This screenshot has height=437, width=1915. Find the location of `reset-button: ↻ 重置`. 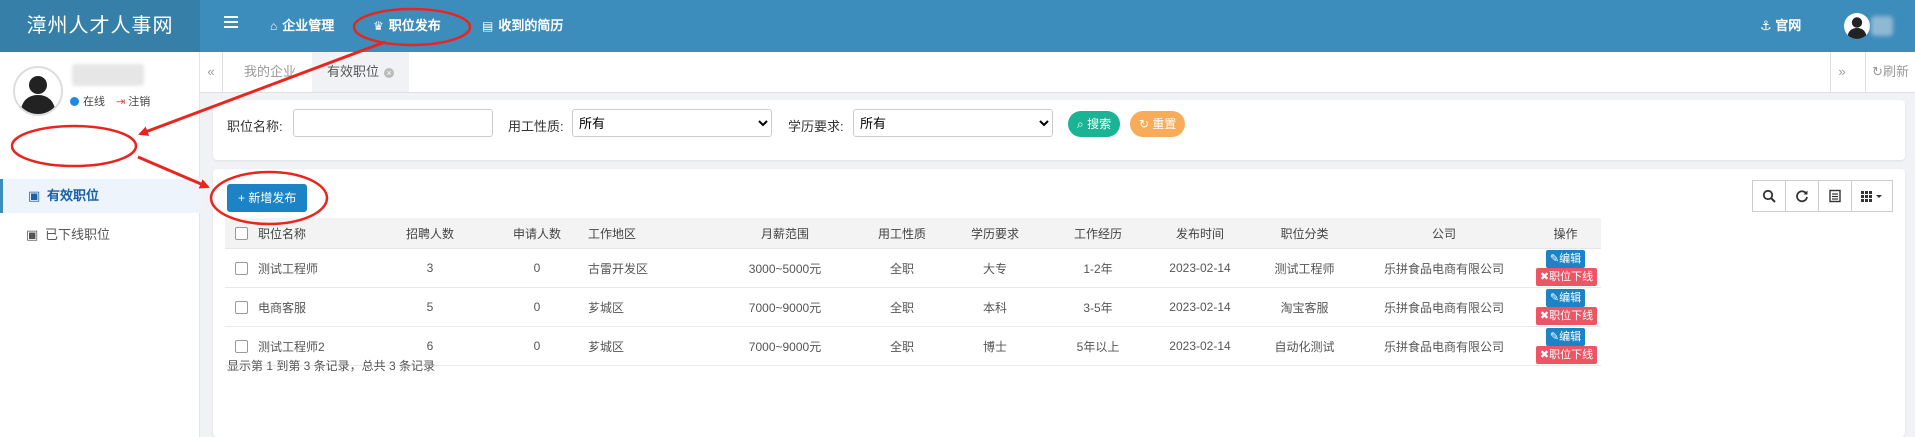

reset-button: ↻ 重置 is located at coordinates (1158, 124).